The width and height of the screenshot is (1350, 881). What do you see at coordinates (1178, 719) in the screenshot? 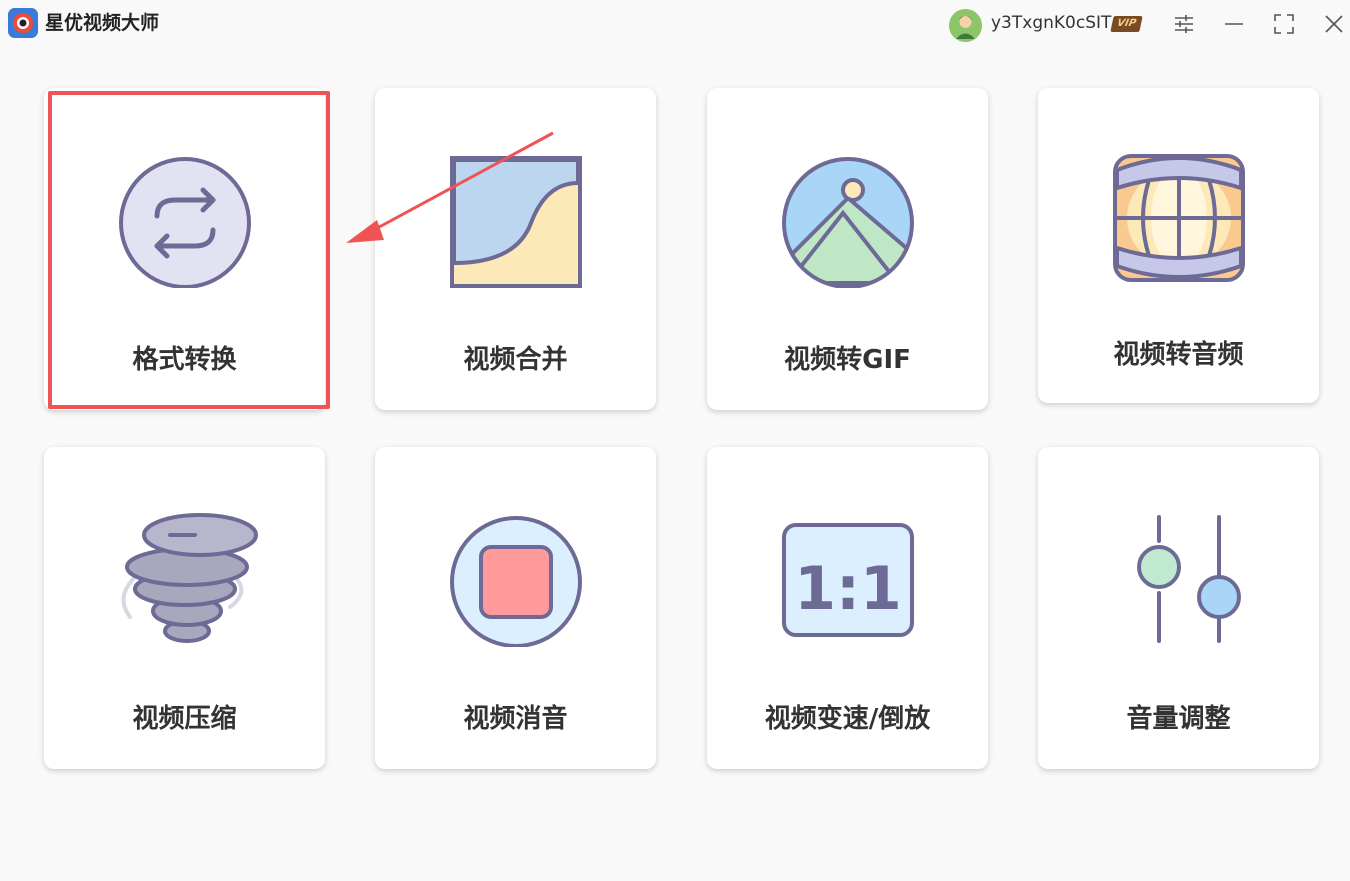
I see `tool-label: 音量调整` at bounding box center [1178, 719].